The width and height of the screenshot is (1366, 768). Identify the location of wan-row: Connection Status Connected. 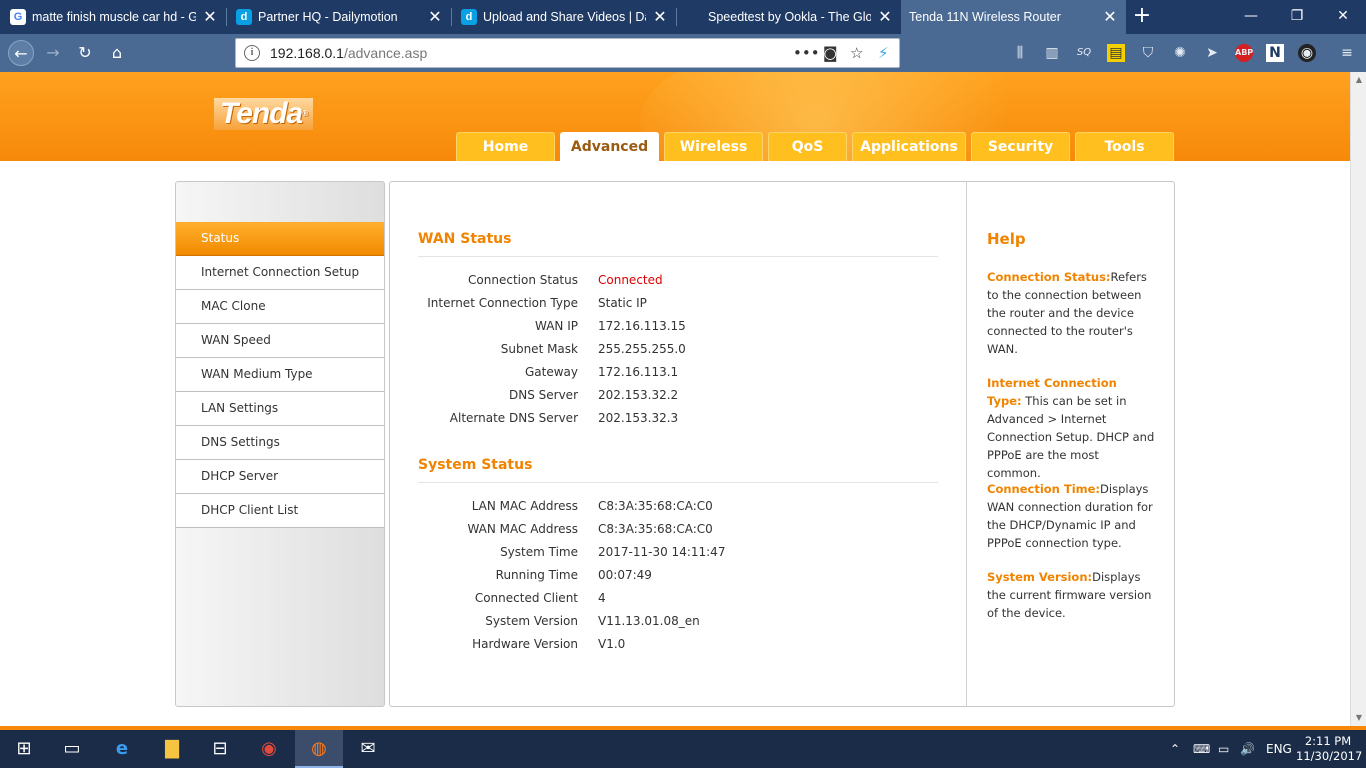
(678, 280).